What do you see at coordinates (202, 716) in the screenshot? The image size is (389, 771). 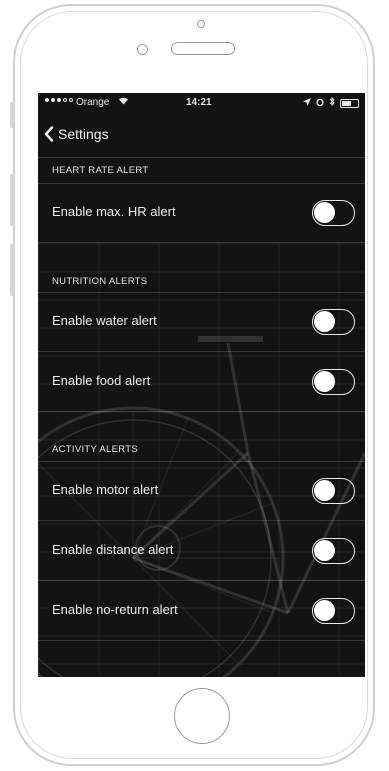 I see `home-button` at bounding box center [202, 716].